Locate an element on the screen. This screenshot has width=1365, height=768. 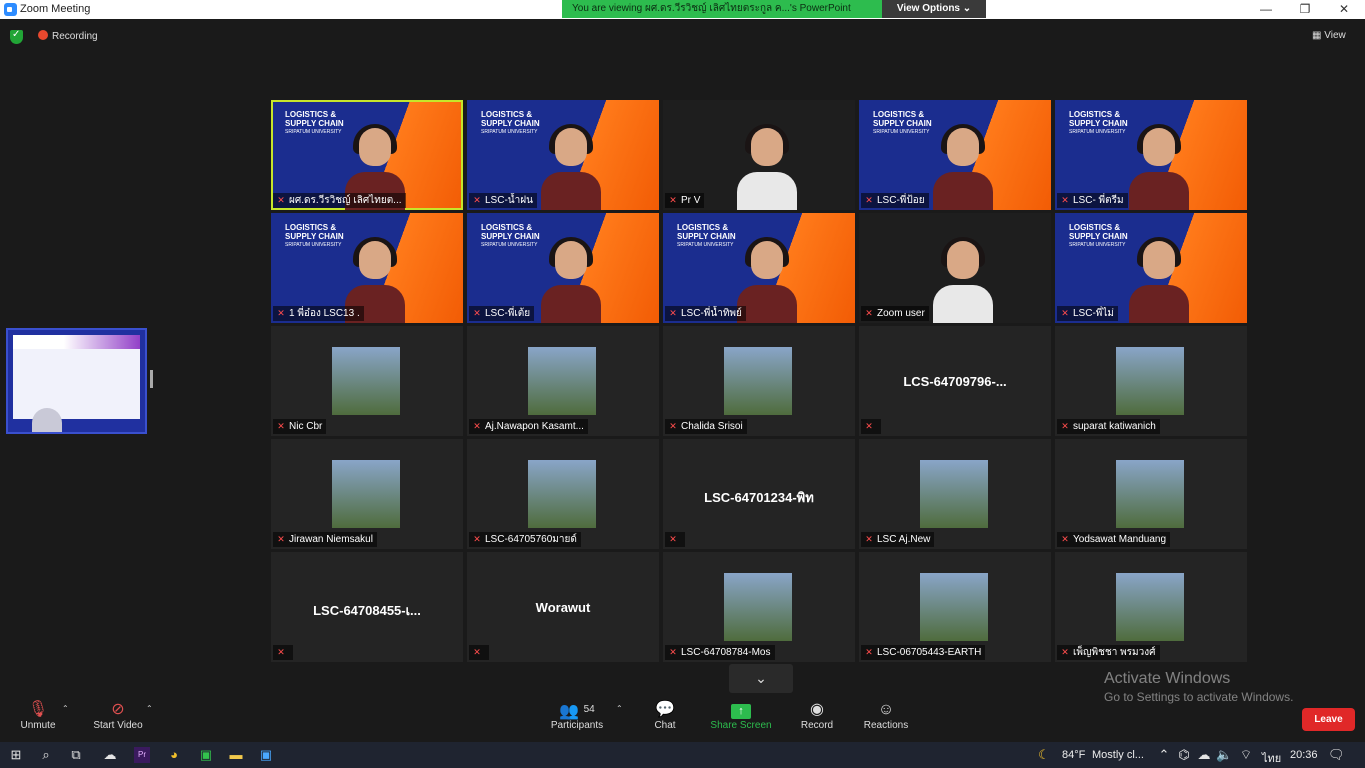
network-icon: ⌬ is located at coordinates (1184, 755).